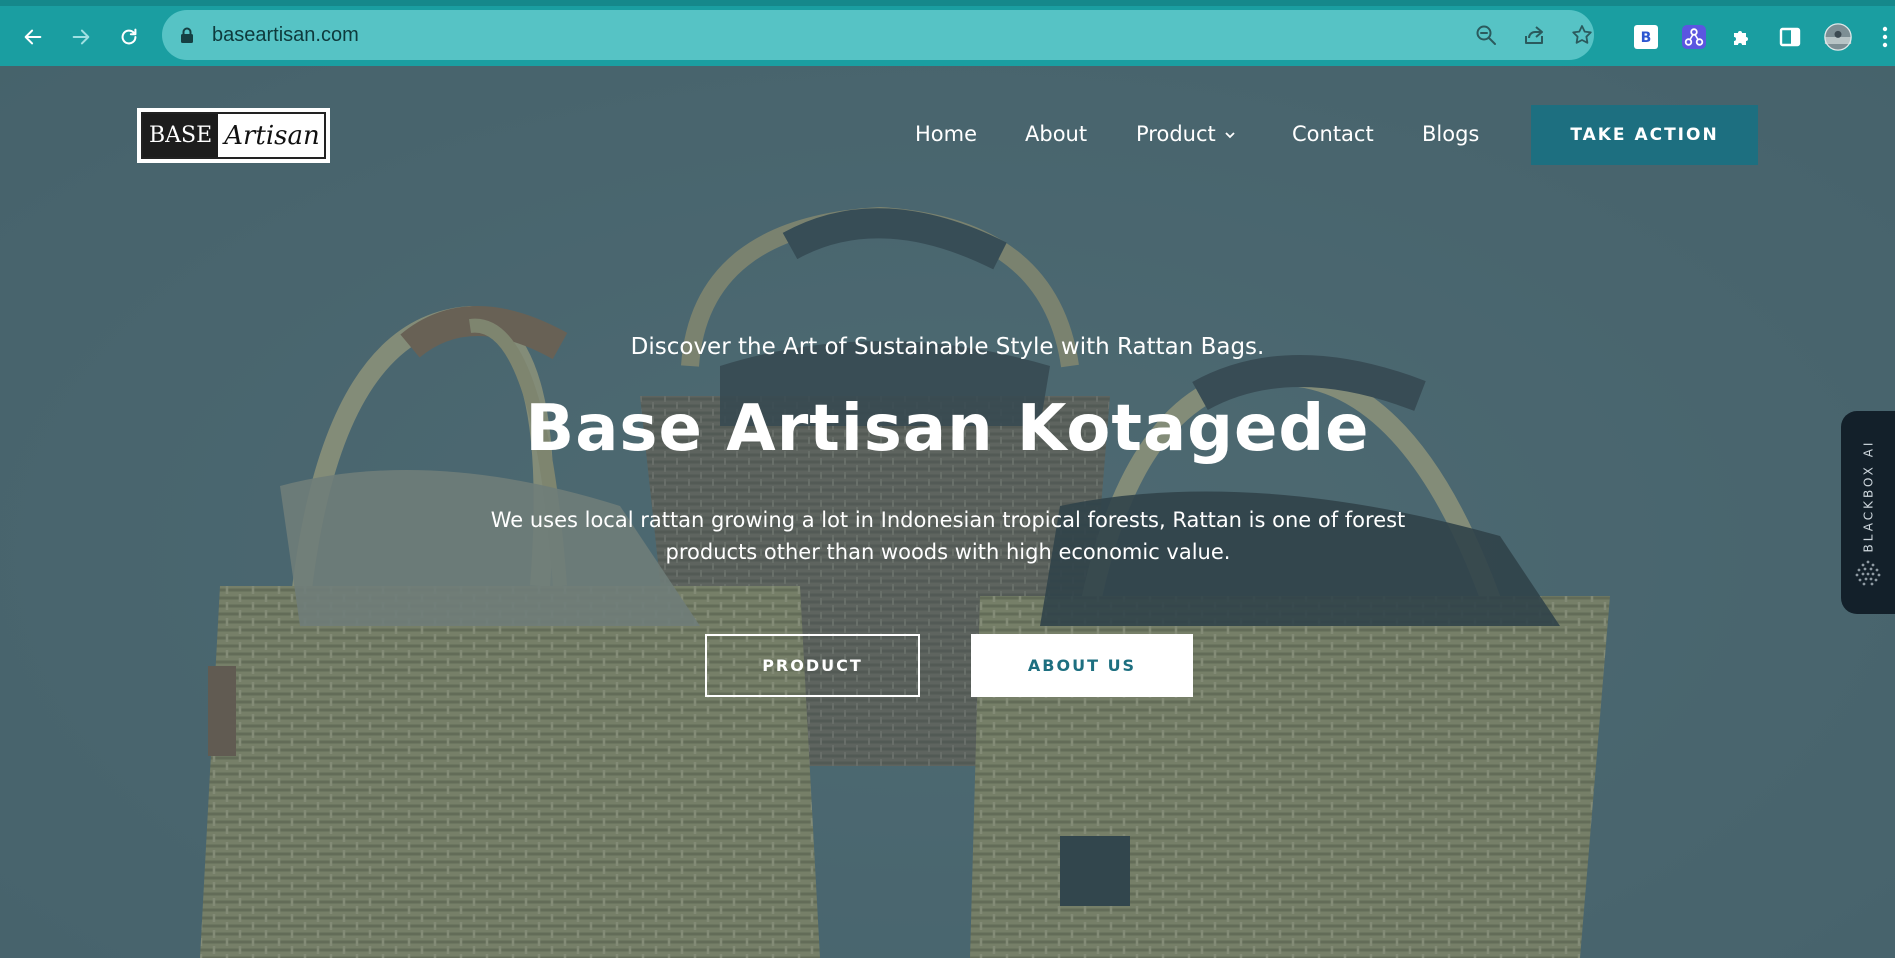  I want to click on nav-blogs: Blogs, so click(1450, 134).